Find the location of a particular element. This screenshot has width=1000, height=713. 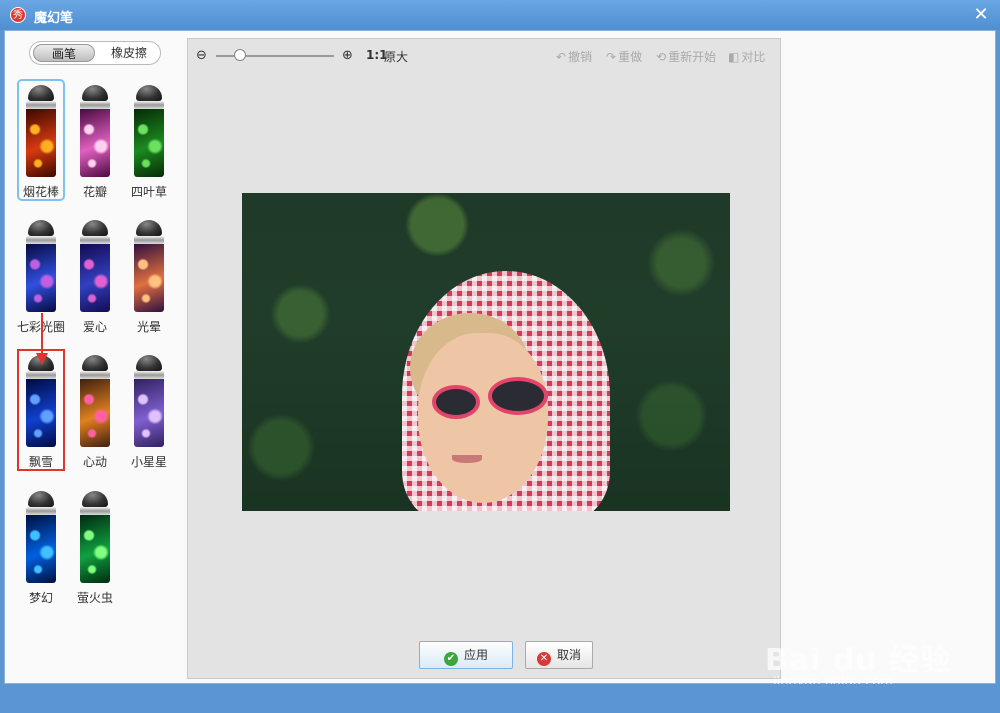

brush-item: 光晕 is located at coordinates (149, 275).